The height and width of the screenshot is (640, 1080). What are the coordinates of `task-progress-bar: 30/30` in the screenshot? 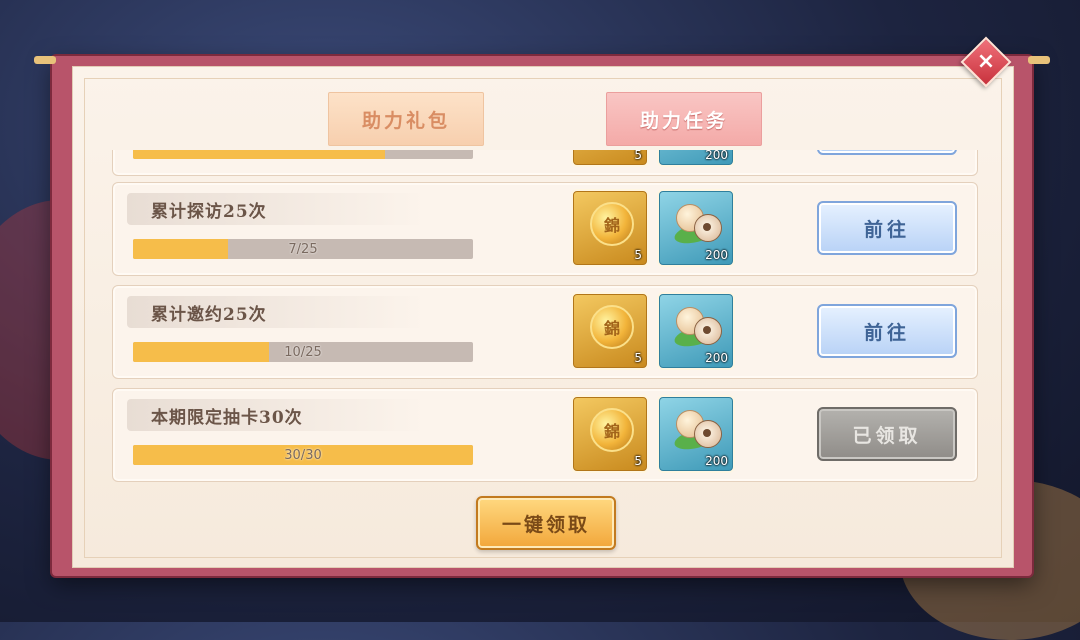 It's located at (303, 455).